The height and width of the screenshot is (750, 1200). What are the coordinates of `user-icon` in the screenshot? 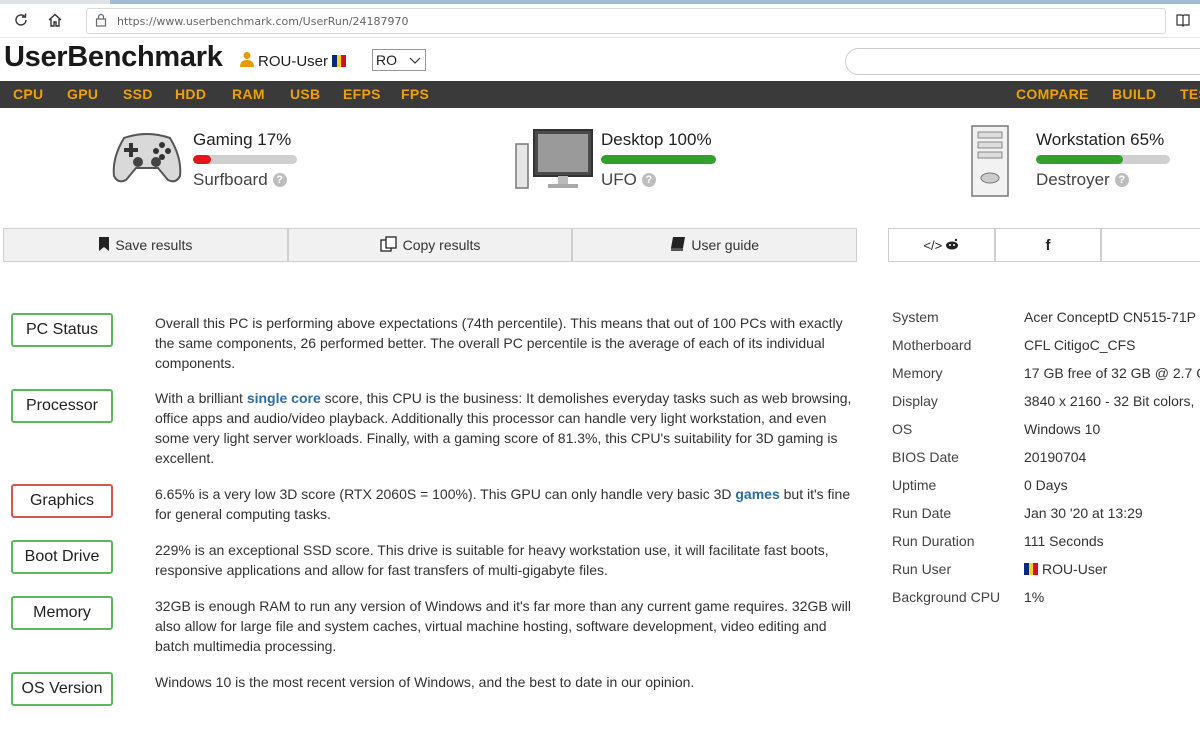 It's located at (247, 61).